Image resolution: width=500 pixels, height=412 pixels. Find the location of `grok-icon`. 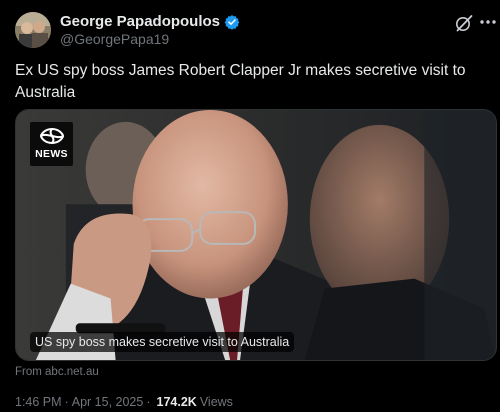

grok-icon is located at coordinates (464, 23).